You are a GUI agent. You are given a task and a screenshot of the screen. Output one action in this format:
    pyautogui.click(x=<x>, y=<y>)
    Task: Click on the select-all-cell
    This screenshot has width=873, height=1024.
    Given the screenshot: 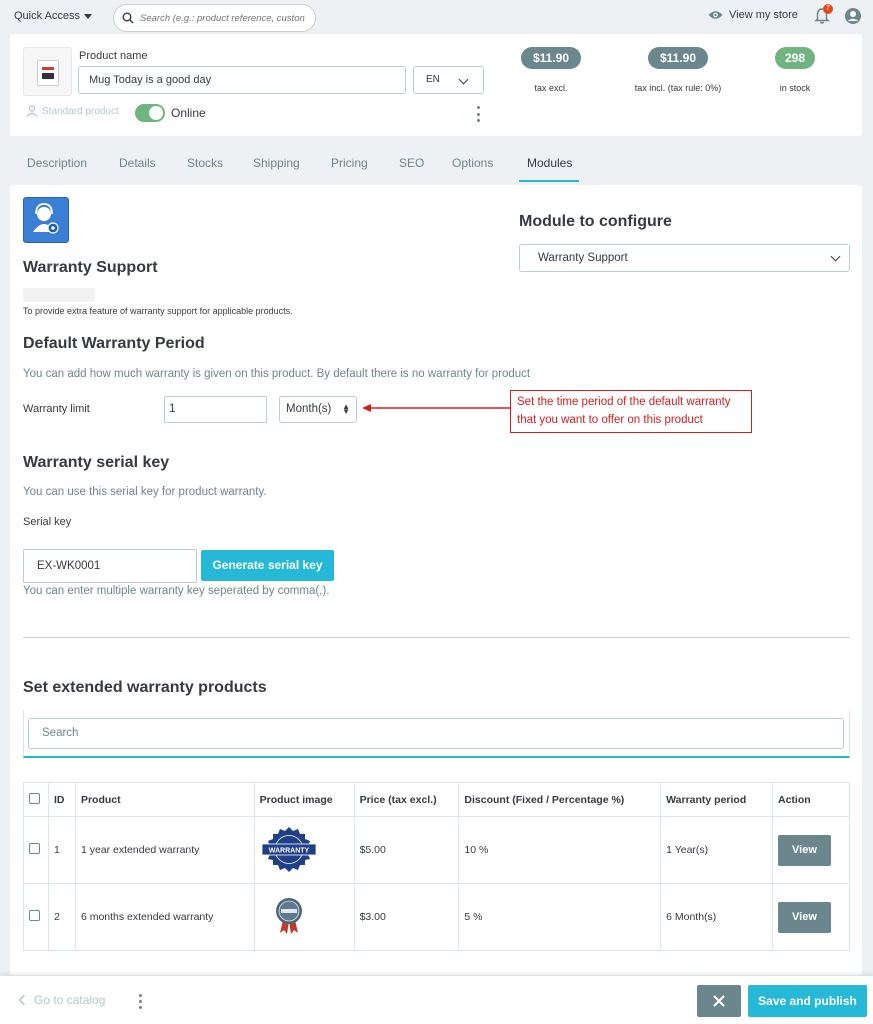 What is the action you would take?
    pyautogui.click(x=36, y=799)
    